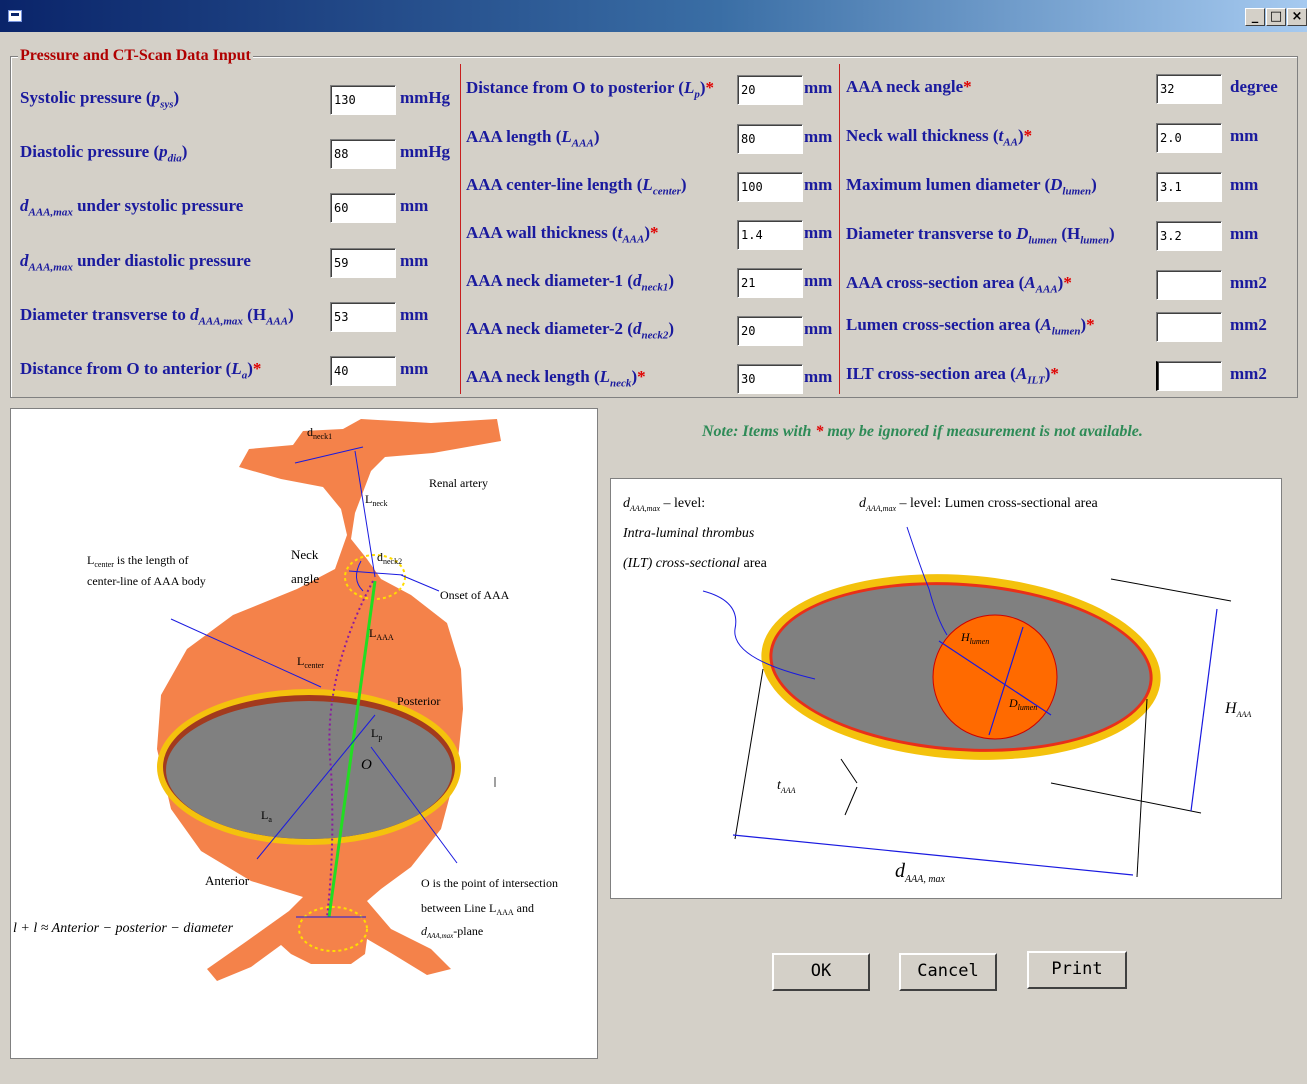  Describe the element at coordinates (1255, 17) in the screenshot. I see `minimize-button: _` at that location.